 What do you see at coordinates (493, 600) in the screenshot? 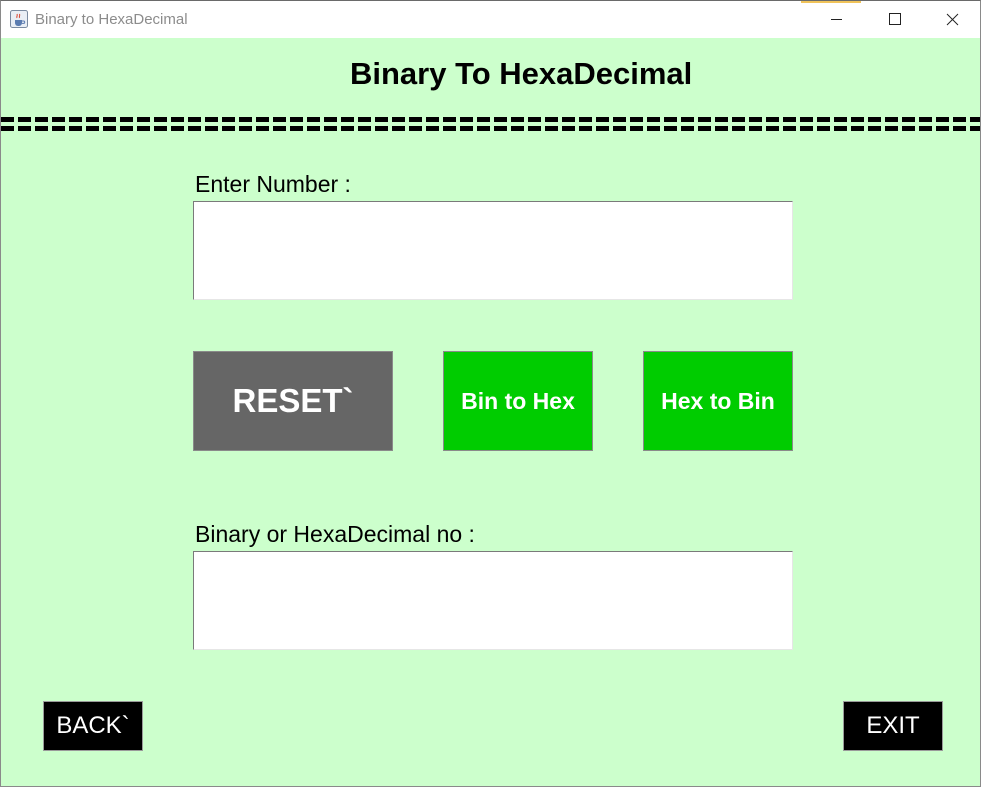
I see `result-output-field` at bounding box center [493, 600].